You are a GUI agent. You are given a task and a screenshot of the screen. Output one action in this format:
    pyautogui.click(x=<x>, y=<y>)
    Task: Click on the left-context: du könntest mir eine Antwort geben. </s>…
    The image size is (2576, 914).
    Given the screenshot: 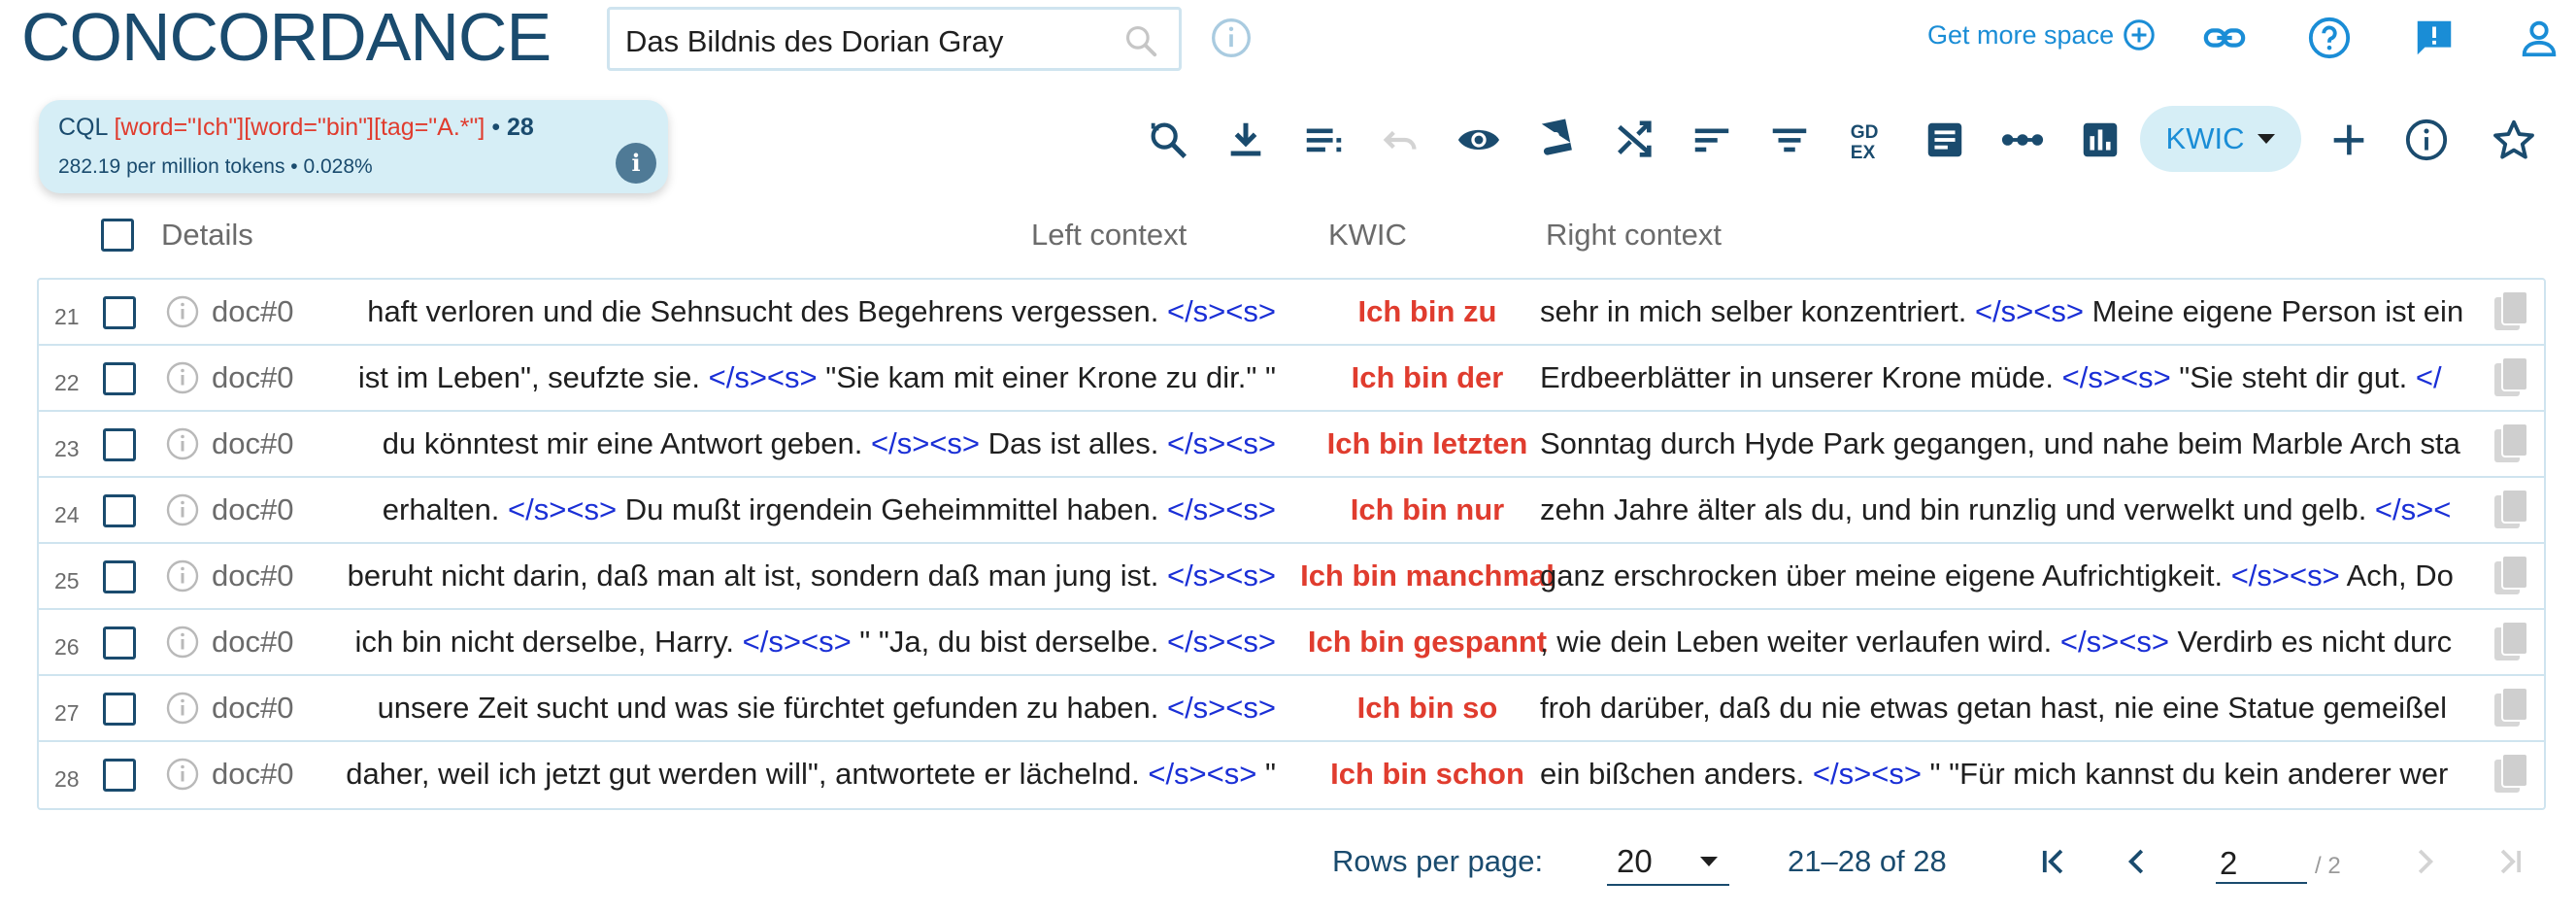 What is the action you would take?
    pyautogui.click(x=786, y=444)
    